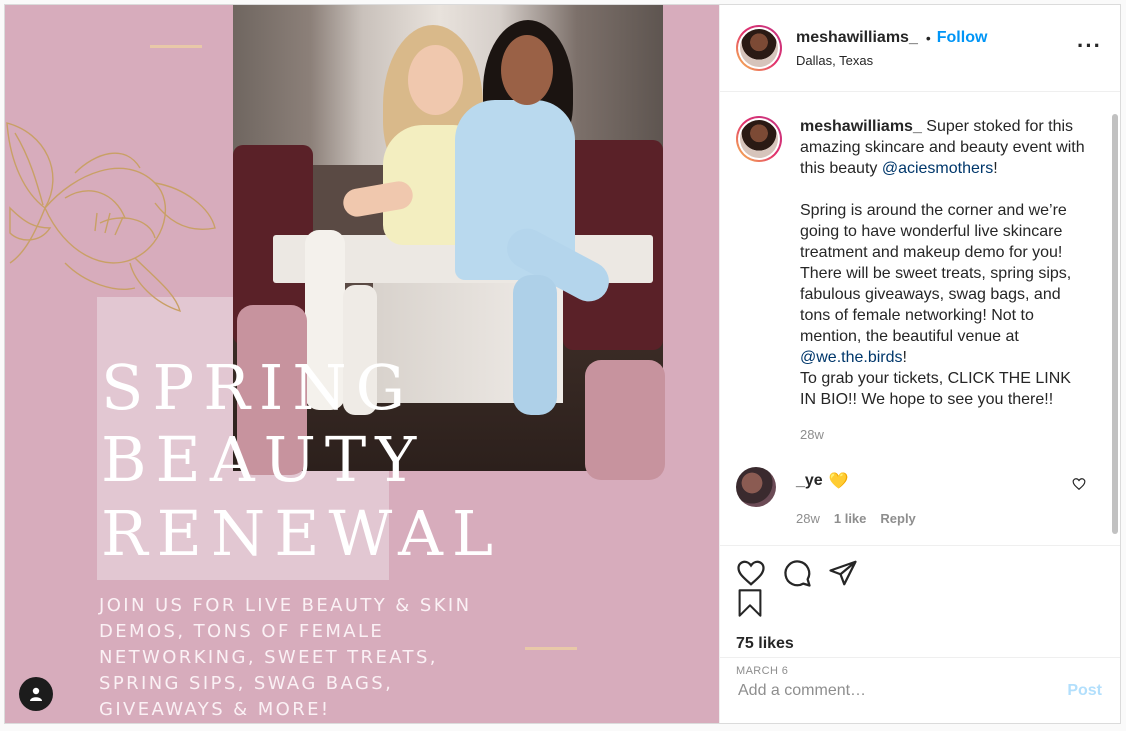  I want to click on reply-button: Reply, so click(897, 518).